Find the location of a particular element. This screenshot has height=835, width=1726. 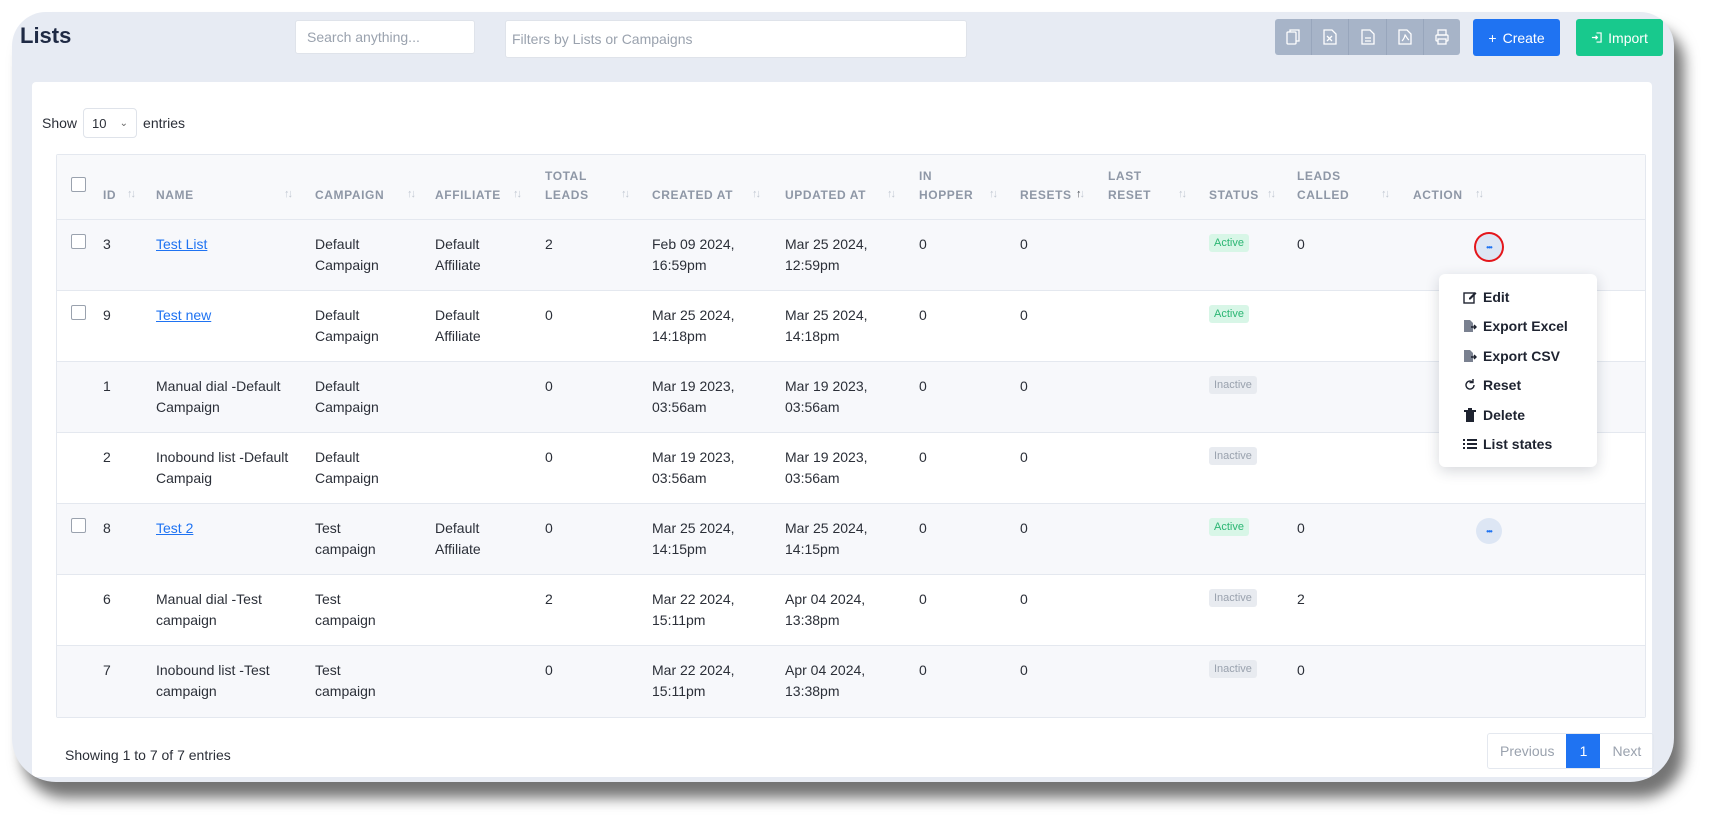

cell-affiliate: Default Affiliate is located at coordinates (458, 254).